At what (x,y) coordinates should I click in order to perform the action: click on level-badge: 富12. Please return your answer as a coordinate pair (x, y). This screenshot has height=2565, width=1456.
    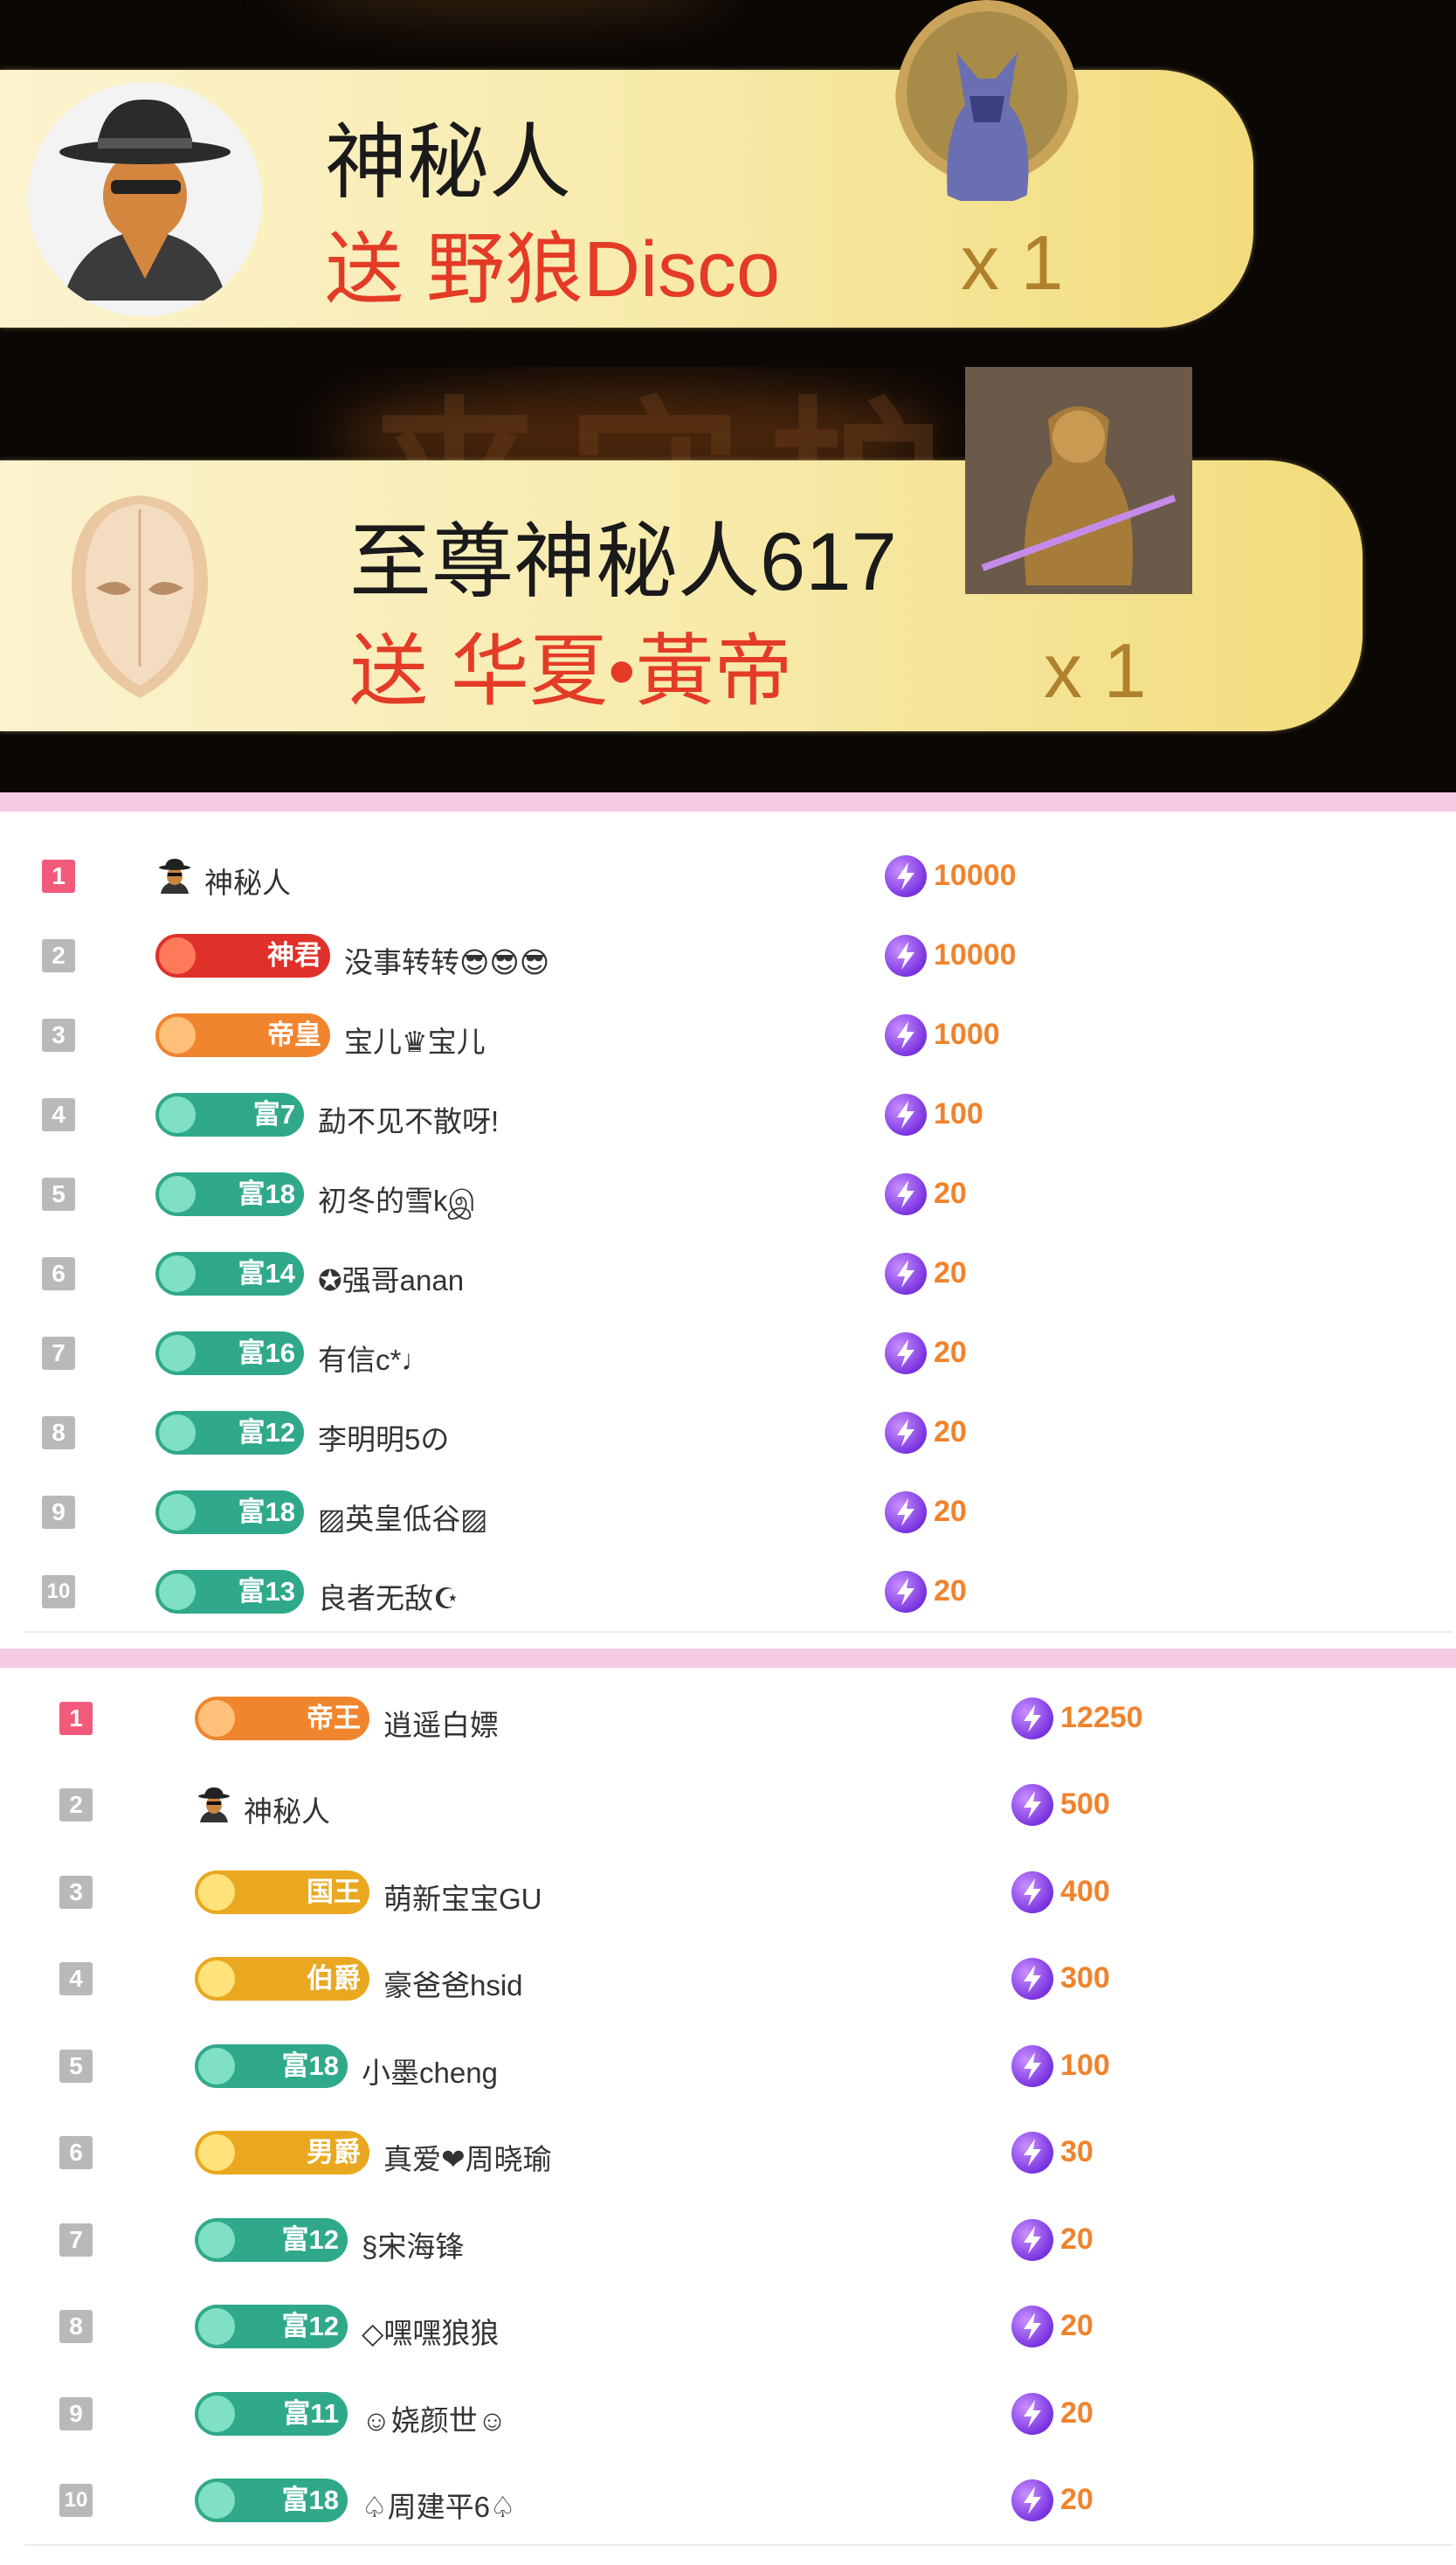
    Looking at the image, I should click on (271, 2239).